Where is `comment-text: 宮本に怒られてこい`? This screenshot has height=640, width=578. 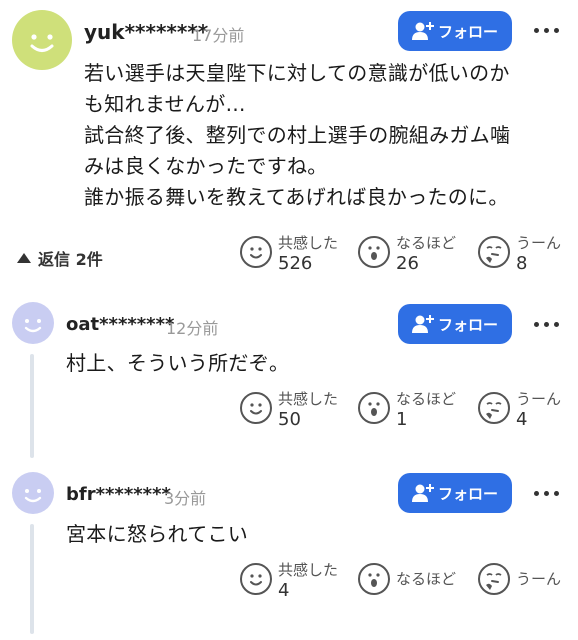 comment-text: 宮本に怒られてこい is located at coordinates (157, 534).